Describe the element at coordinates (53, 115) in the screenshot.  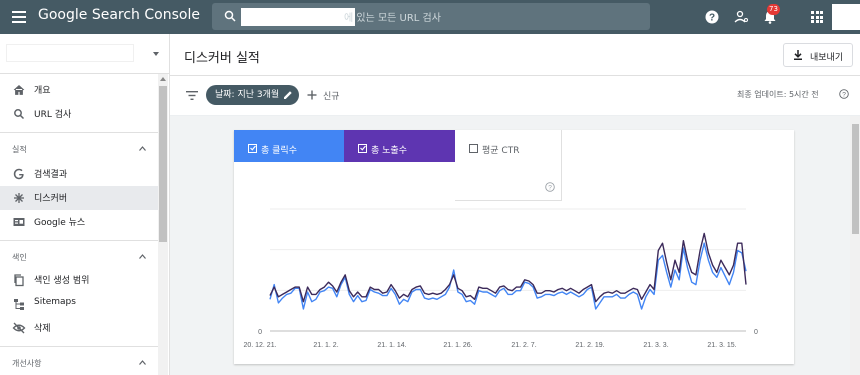
I see `sidebar-item-label: URL 검사` at that location.